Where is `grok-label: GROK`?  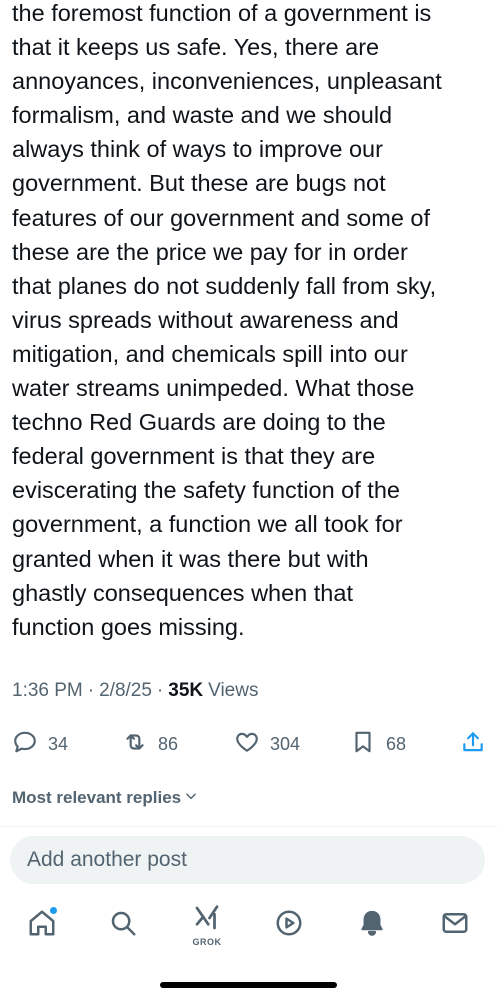
grok-label: GROK is located at coordinates (207, 942).